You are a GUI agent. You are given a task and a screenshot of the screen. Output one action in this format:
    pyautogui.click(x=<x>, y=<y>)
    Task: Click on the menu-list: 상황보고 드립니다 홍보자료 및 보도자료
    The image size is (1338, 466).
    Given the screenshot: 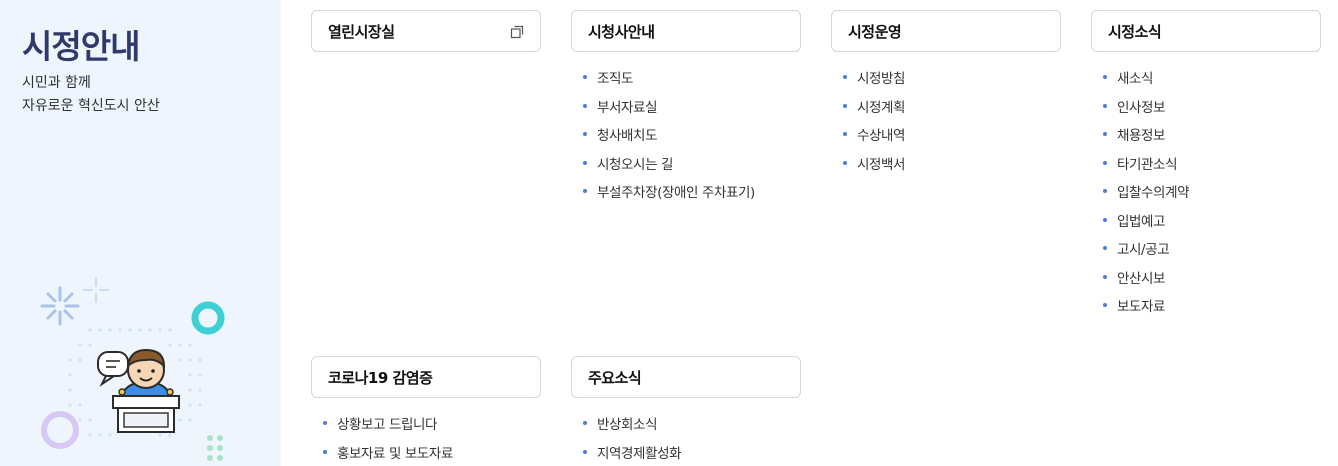 What is the action you would take?
    pyautogui.click(x=426, y=432)
    